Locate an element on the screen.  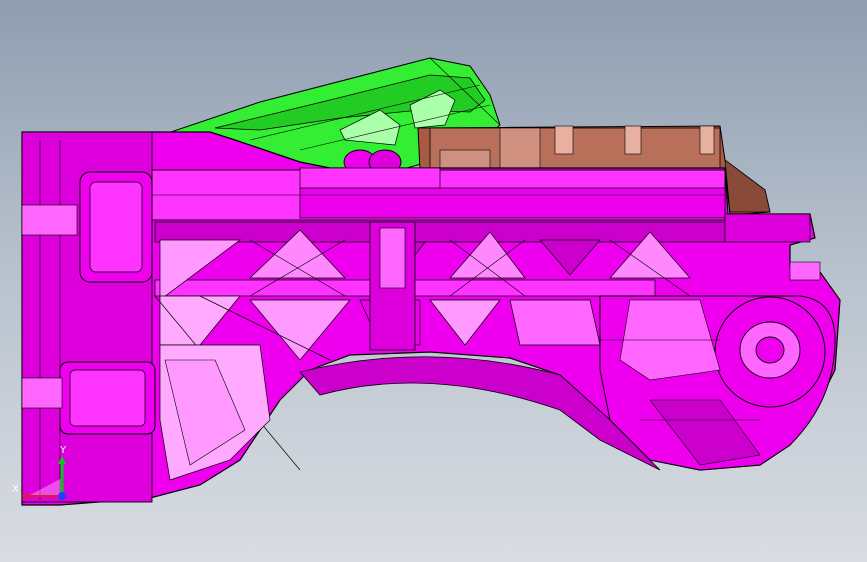
y-axis-label: Y is located at coordinates (63, 450).